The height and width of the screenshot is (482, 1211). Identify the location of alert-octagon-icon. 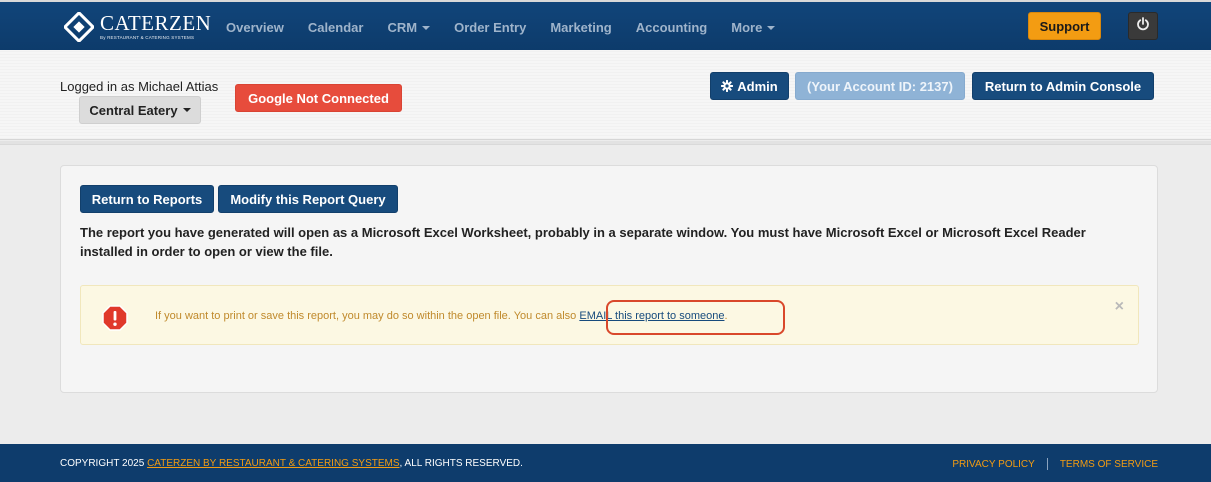
(115, 318).